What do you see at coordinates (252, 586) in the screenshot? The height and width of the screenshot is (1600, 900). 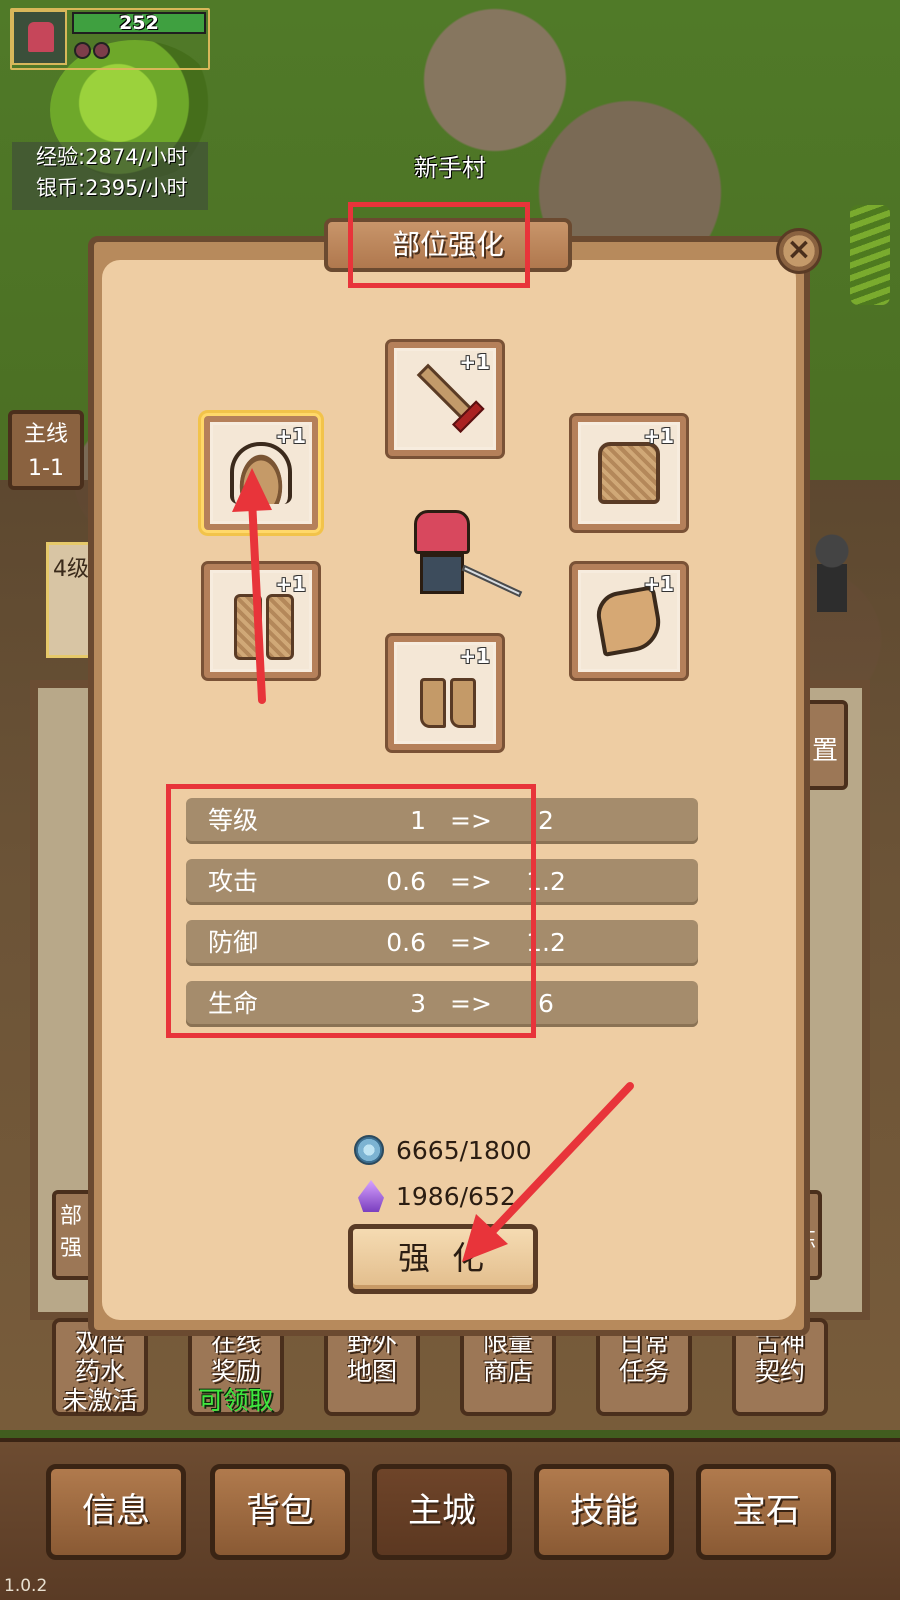 I see `arrow-to-helmet` at bounding box center [252, 586].